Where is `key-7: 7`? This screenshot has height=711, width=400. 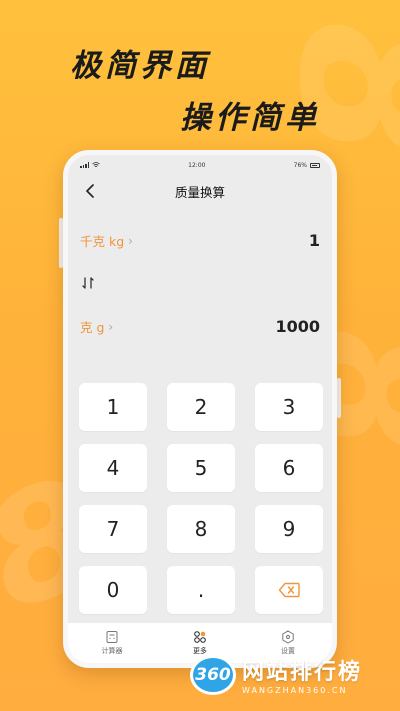 key-7: 7 is located at coordinates (113, 529).